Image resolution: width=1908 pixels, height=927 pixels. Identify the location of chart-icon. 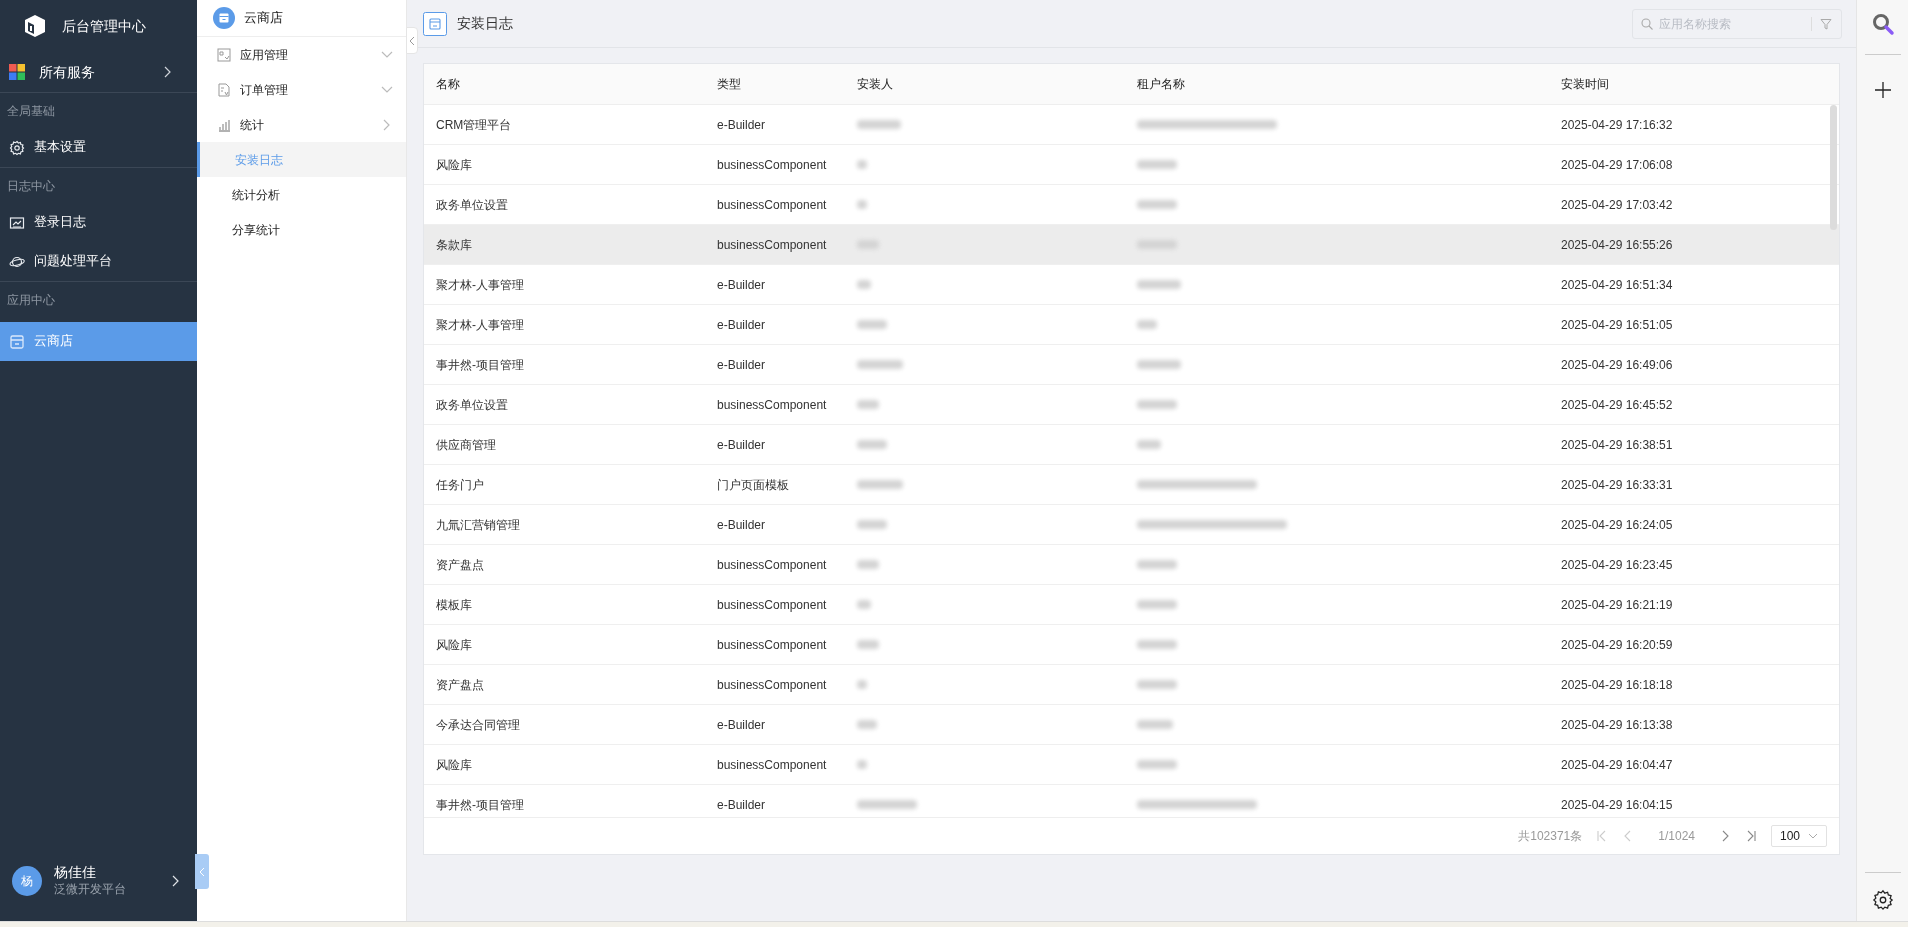
(17, 222).